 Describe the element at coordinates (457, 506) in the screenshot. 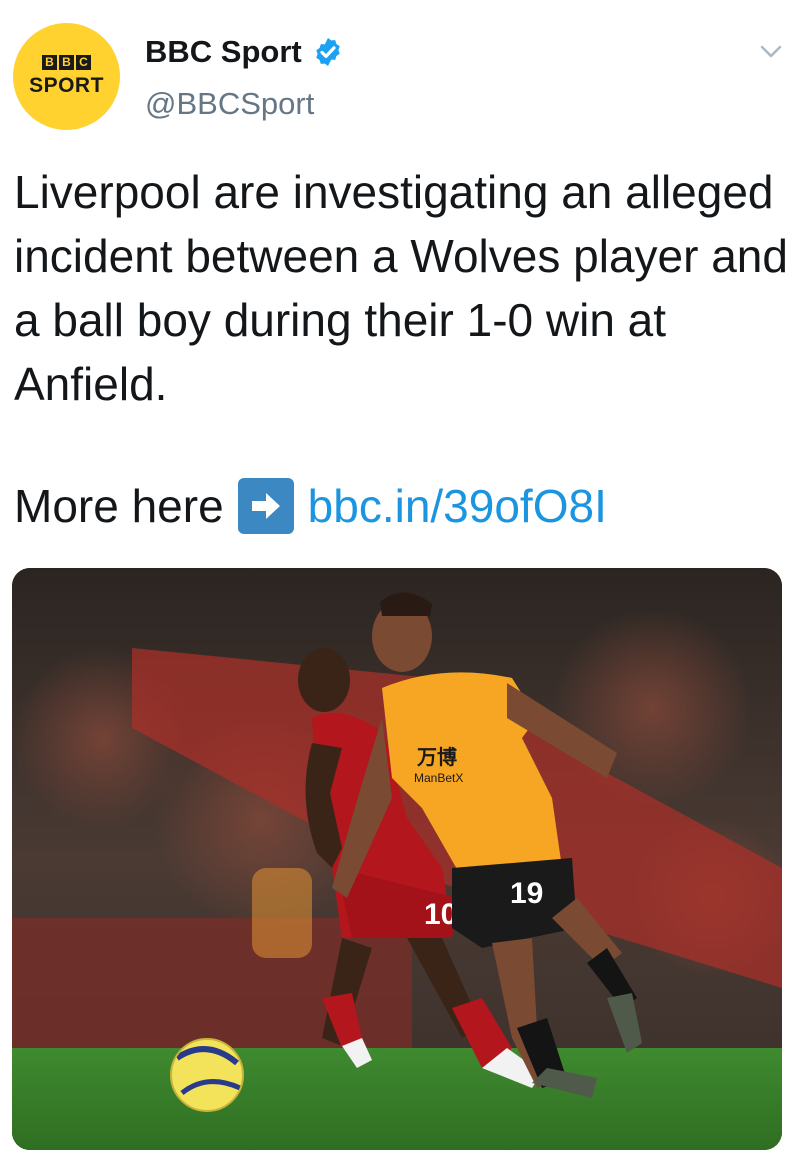

I see `tweet-link: bbc.in/39ofO8I` at that location.